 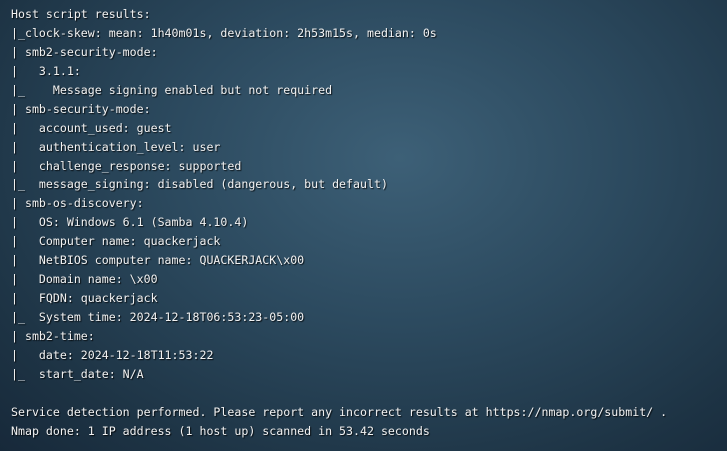 I want to click on terminal-line: | smb2-security-mode:, so click(x=84, y=51).